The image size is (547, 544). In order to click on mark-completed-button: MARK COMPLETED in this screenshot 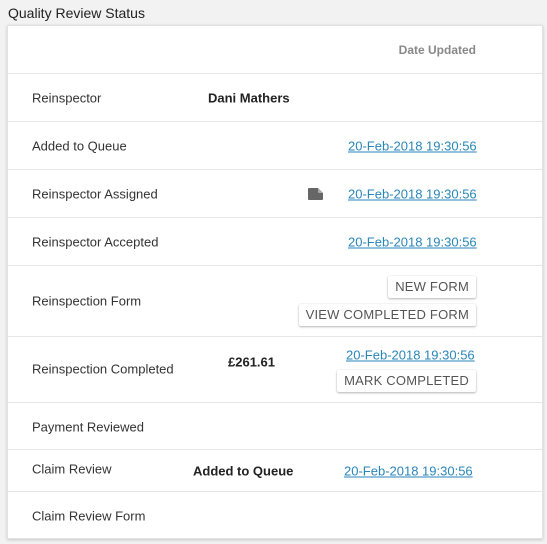, I will do `click(406, 381)`.